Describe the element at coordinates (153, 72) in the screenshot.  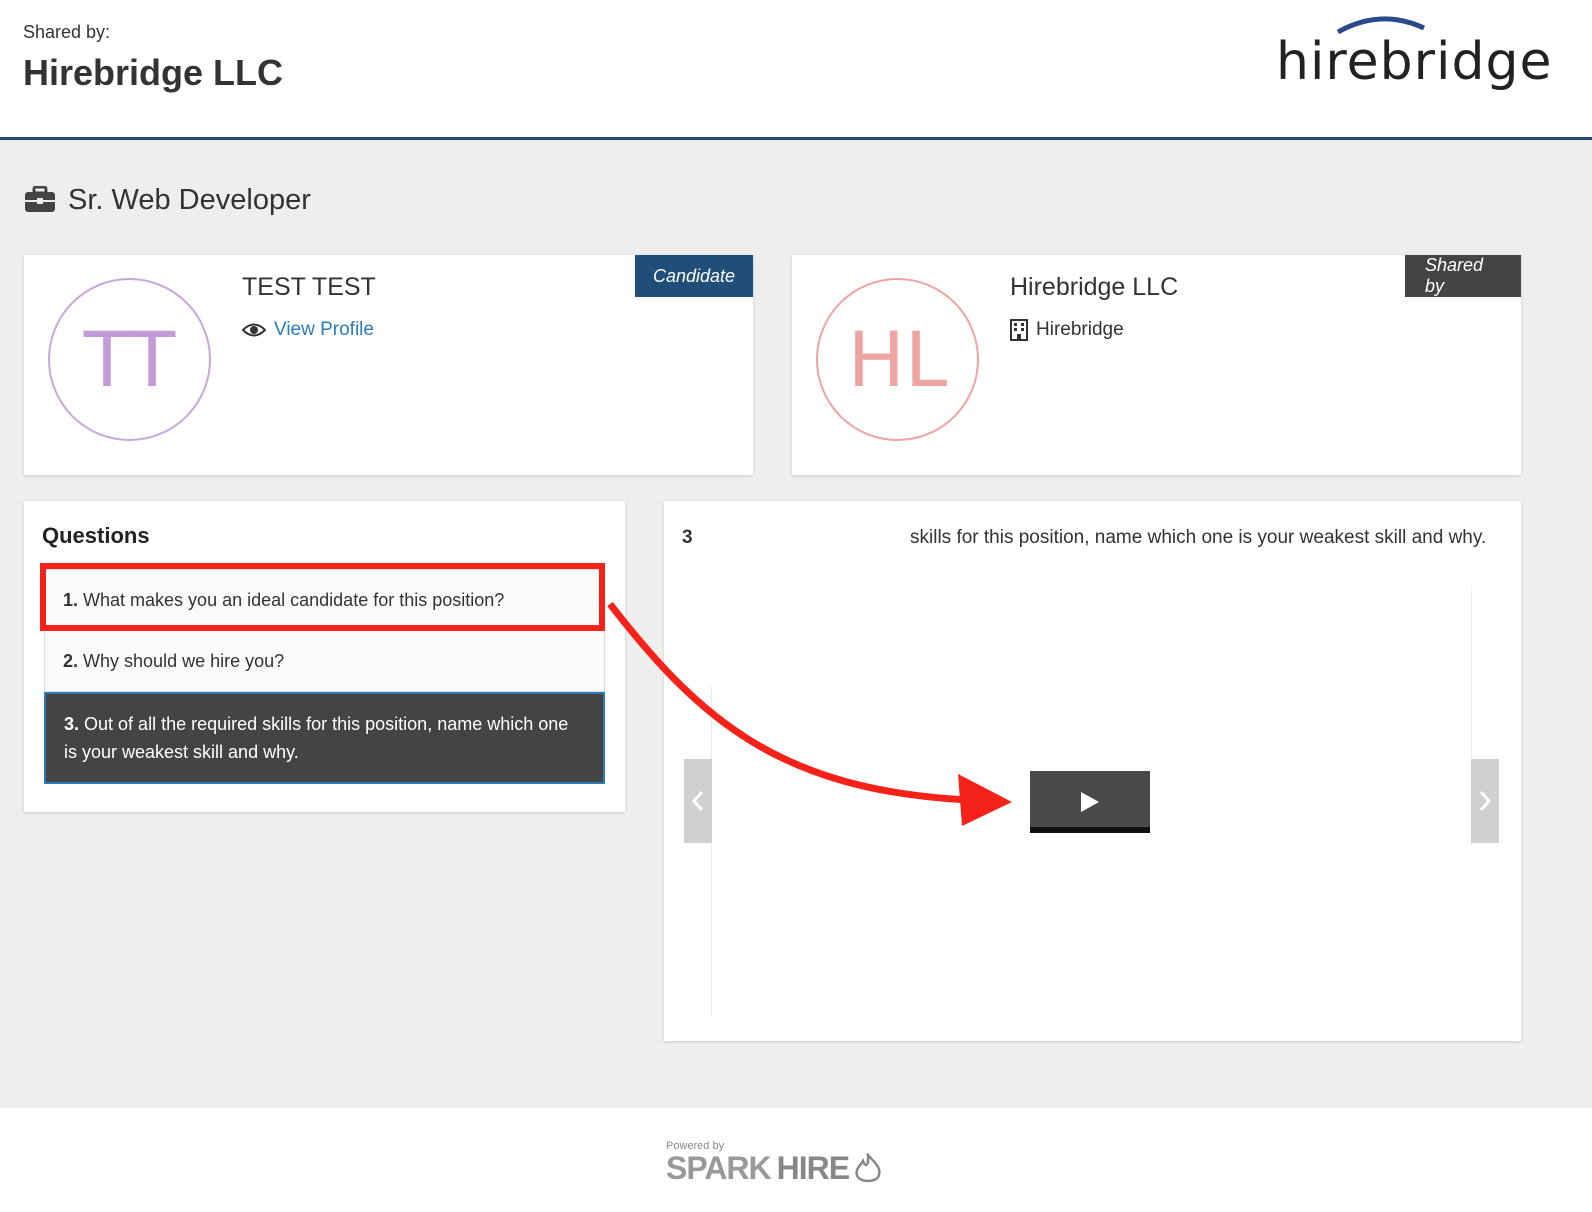
I see `company-name: Hirebridge LLC` at that location.